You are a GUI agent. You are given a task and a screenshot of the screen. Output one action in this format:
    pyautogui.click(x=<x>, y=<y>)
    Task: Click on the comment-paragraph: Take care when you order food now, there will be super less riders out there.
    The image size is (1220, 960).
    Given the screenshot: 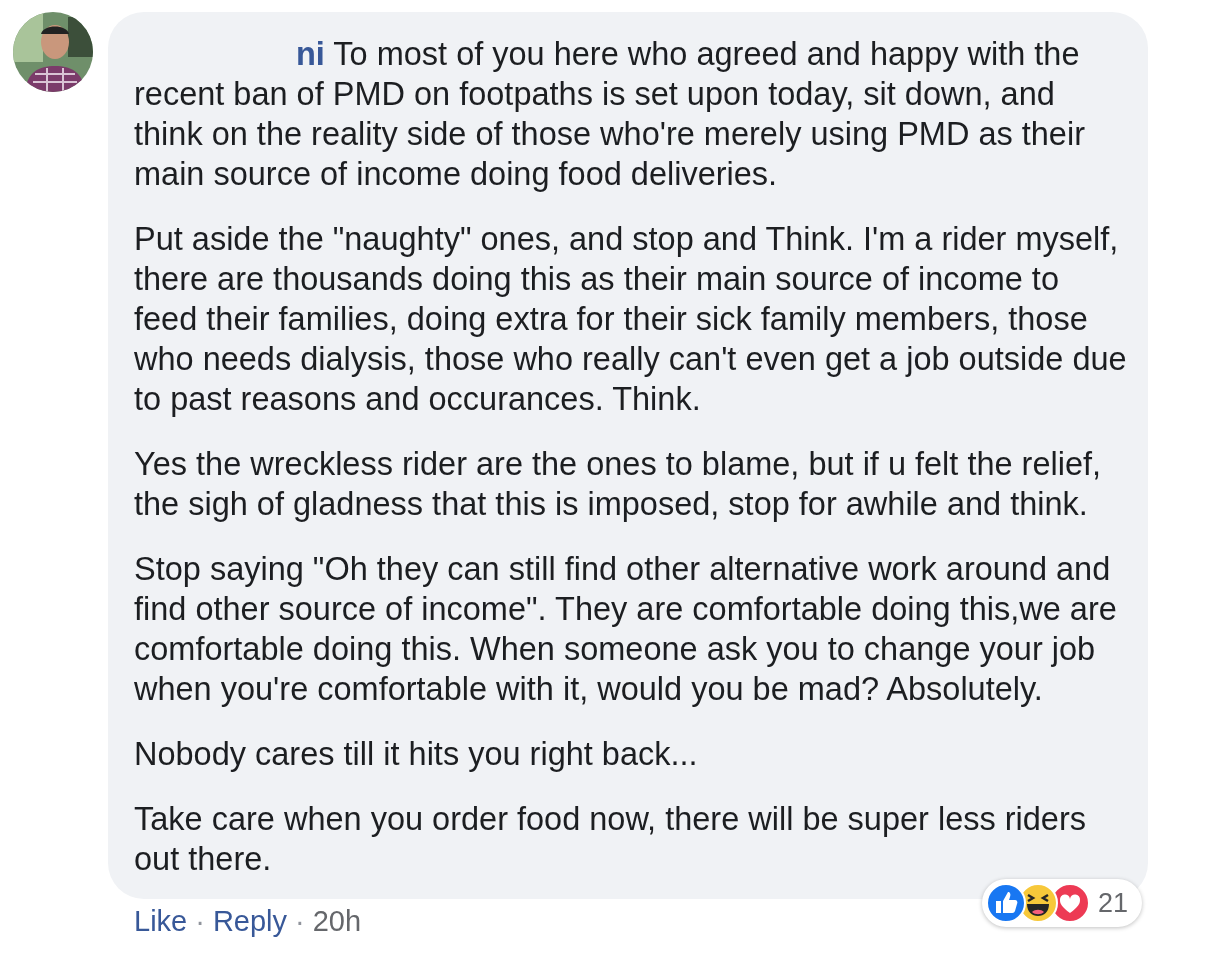 What is the action you would take?
    pyautogui.click(x=611, y=839)
    